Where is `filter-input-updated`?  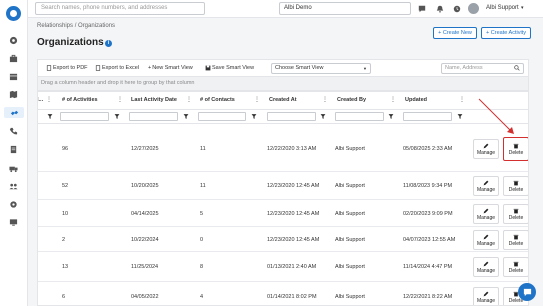
filter-input-updated is located at coordinates (427, 116).